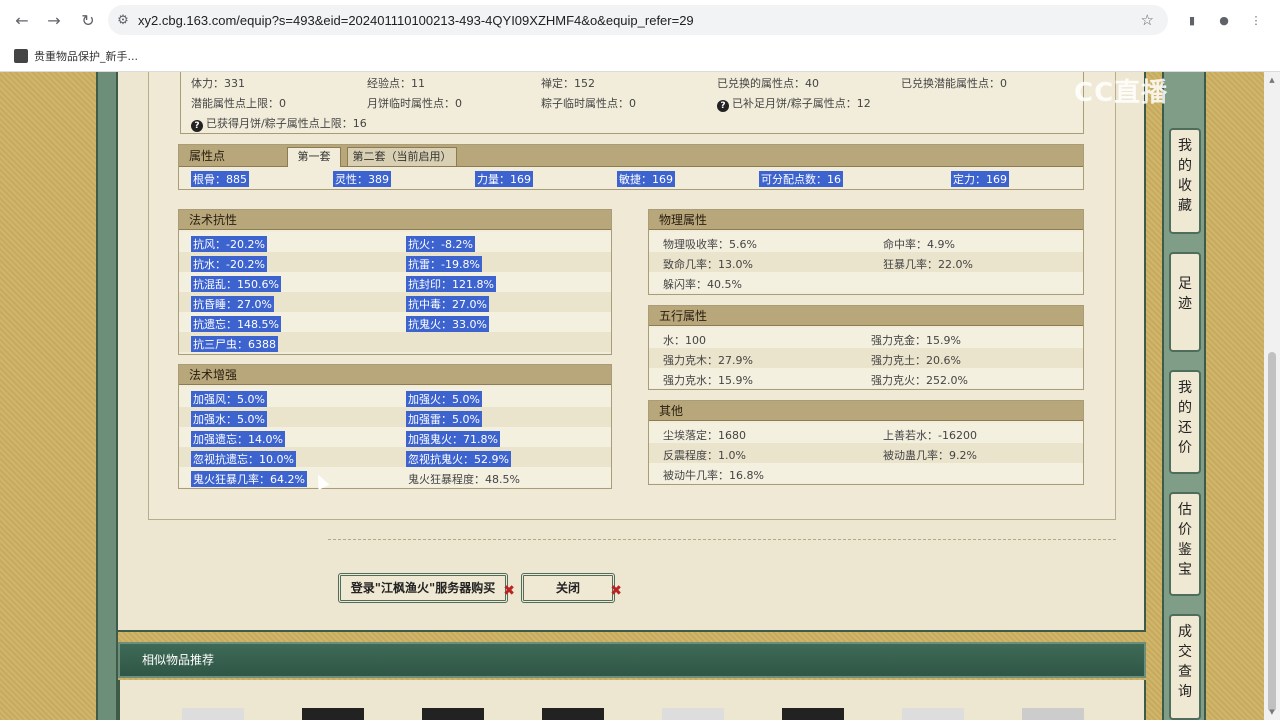 The image size is (1280, 720). What do you see at coordinates (632, 700) in the screenshot?
I see `recommend-list` at bounding box center [632, 700].